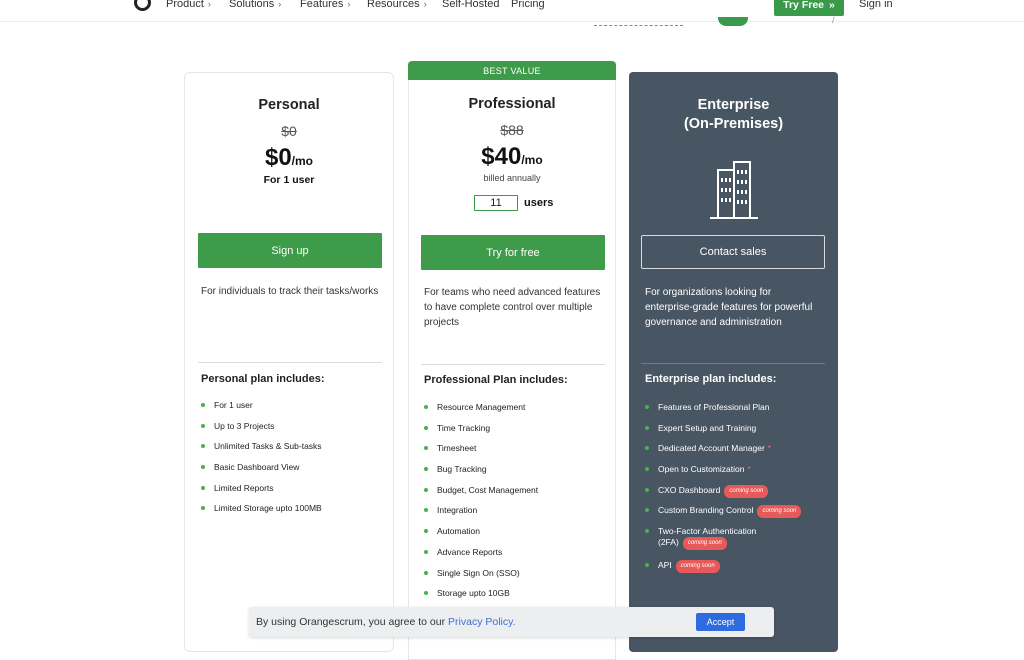 This screenshot has height=660, width=1024. I want to click on feature-text: Advance Reports, so click(470, 551).